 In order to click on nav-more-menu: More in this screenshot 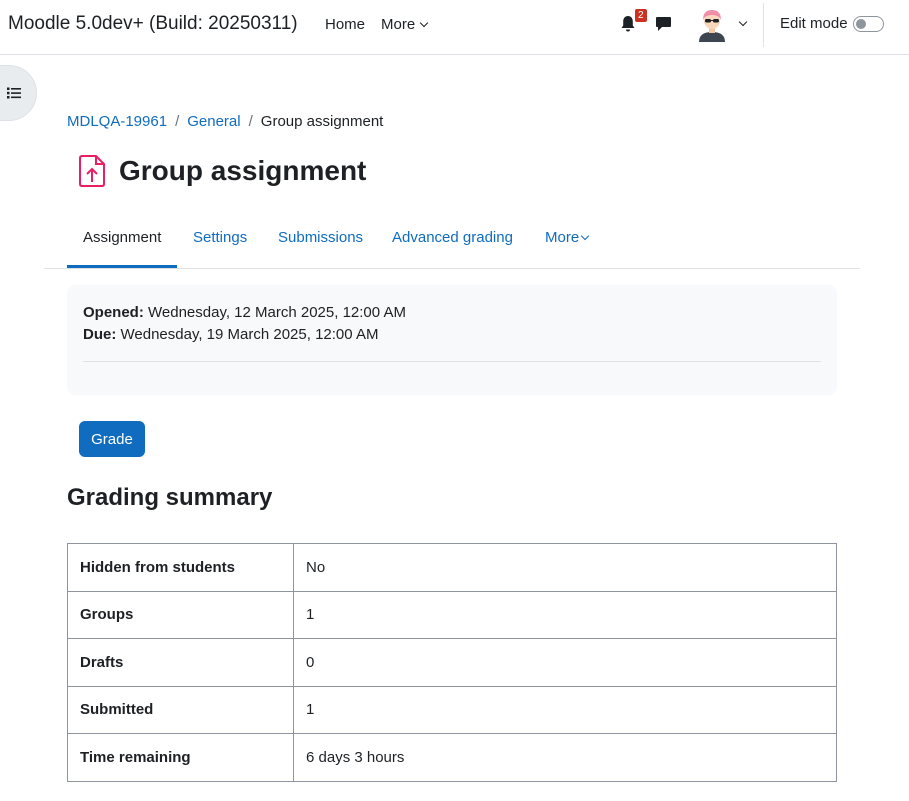, I will do `click(405, 24)`.